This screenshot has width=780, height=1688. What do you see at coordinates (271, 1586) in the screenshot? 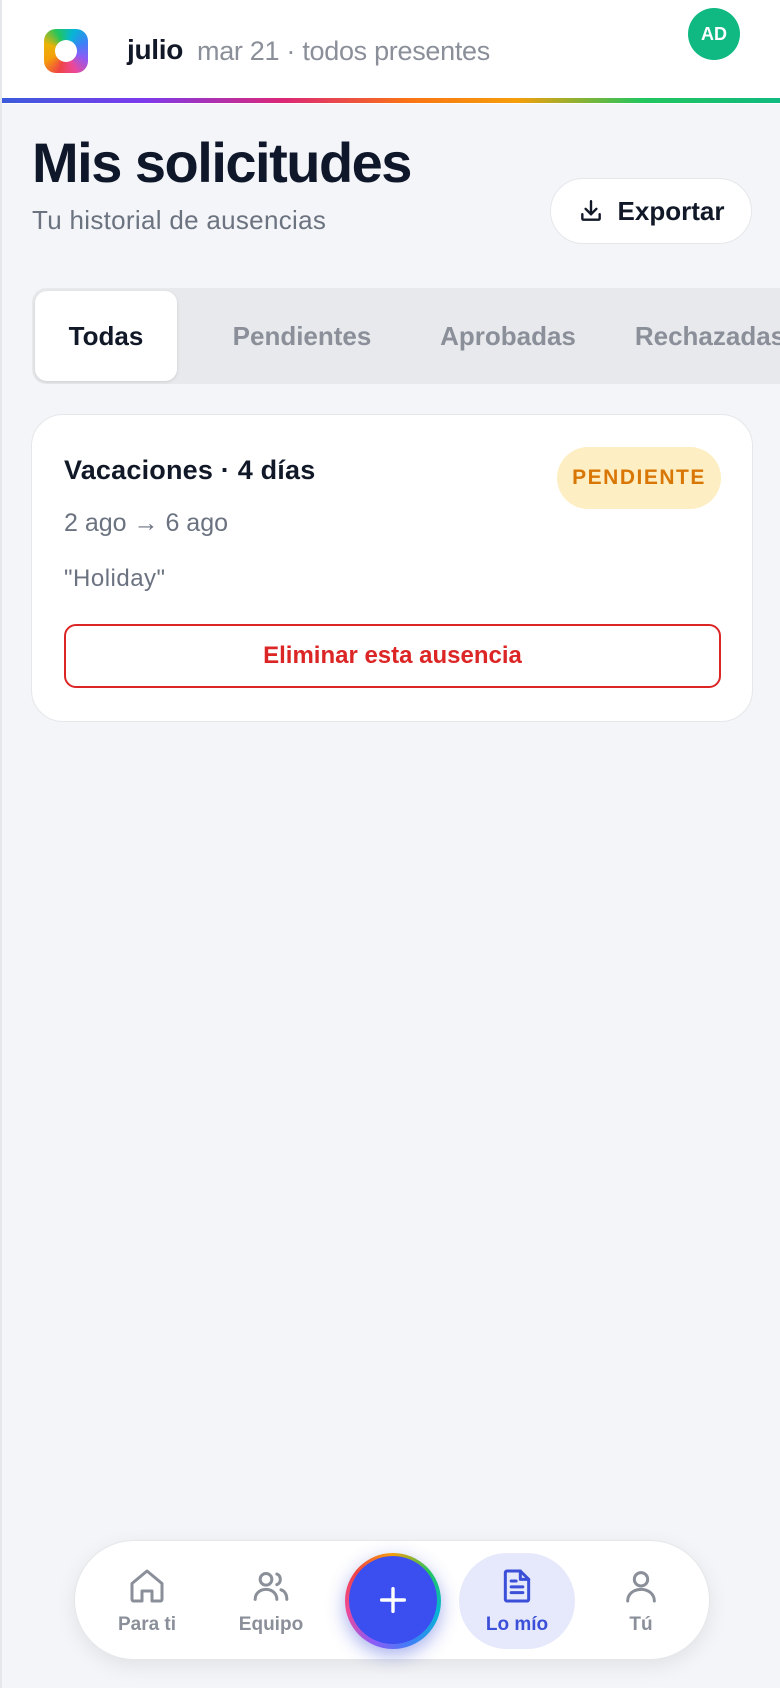
I see `users-icon` at bounding box center [271, 1586].